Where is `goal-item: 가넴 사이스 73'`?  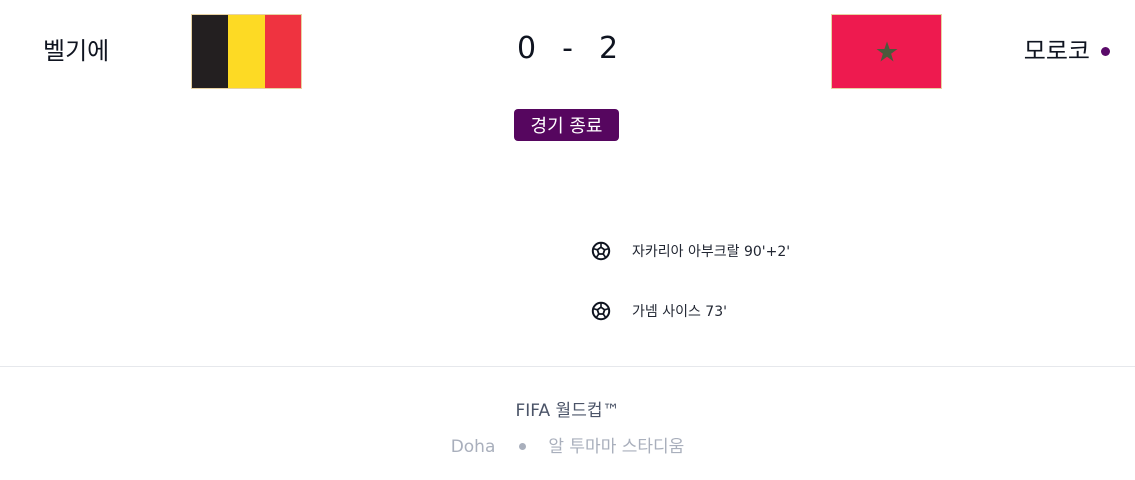
goal-item: 가넴 사이스 73' is located at coordinates (659, 311).